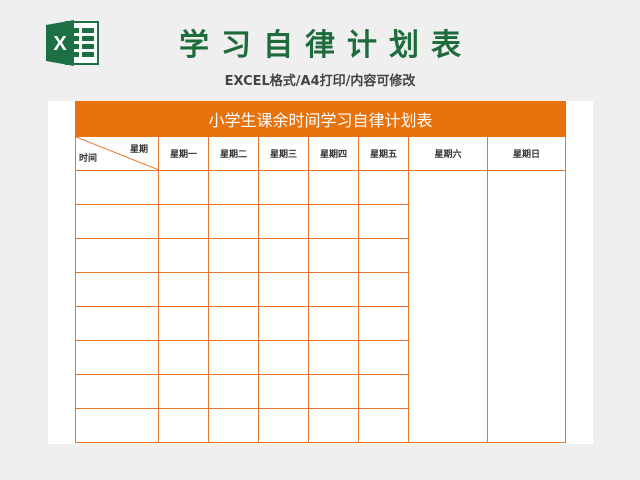 This screenshot has height=480, width=640. Describe the element at coordinates (233, 153) in the screenshot. I see `day-header: 星期二` at that location.